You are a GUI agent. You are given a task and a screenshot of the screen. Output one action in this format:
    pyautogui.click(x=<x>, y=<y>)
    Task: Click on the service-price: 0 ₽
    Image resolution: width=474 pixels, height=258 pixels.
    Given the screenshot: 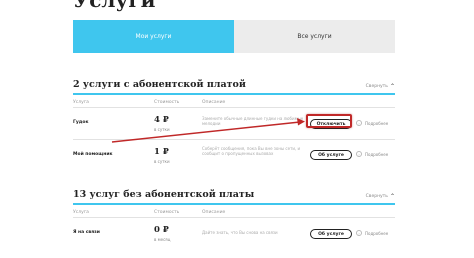 What is the action you would take?
    pyautogui.click(x=161, y=230)
    